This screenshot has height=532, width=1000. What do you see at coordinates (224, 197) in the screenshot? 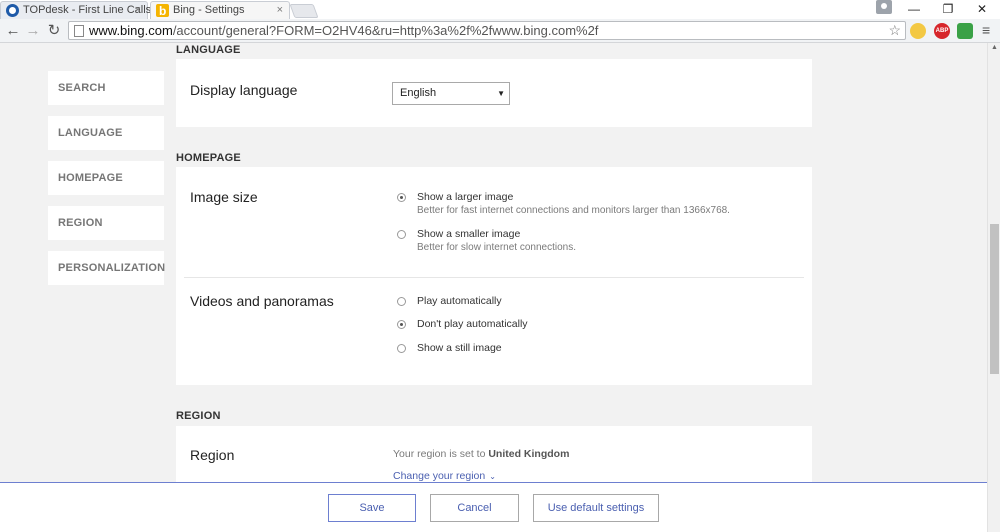
I see `image-size-label: Image size` at bounding box center [224, 197].